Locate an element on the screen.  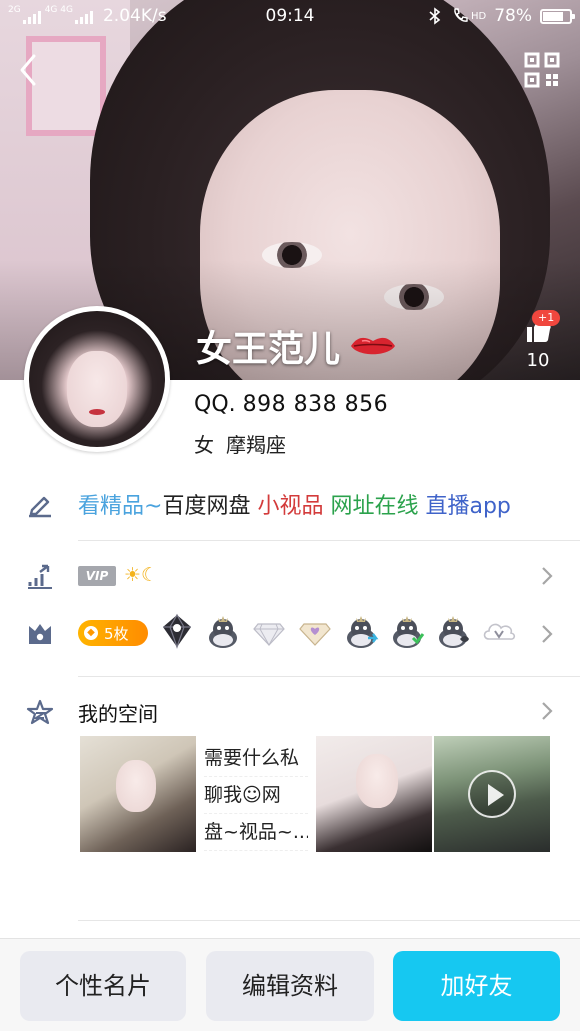
moon-icon: ☾ is located at coordinates (150, 575).